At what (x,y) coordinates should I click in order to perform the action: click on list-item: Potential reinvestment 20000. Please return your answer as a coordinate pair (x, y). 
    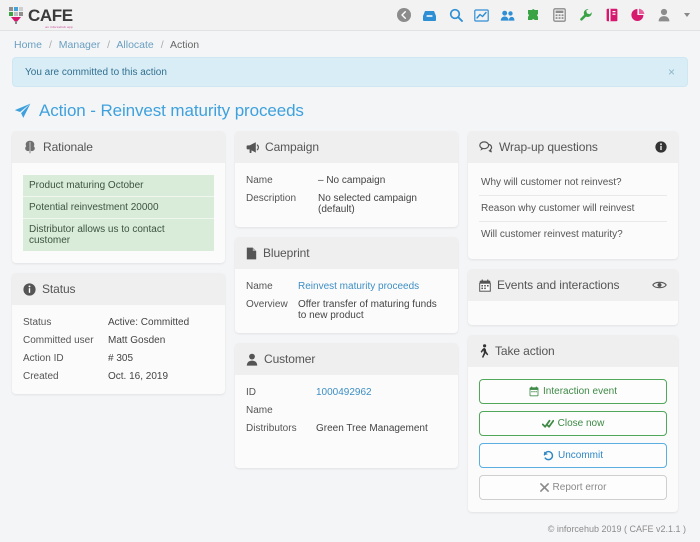
    Looking at the image, I should click on (118, 208).